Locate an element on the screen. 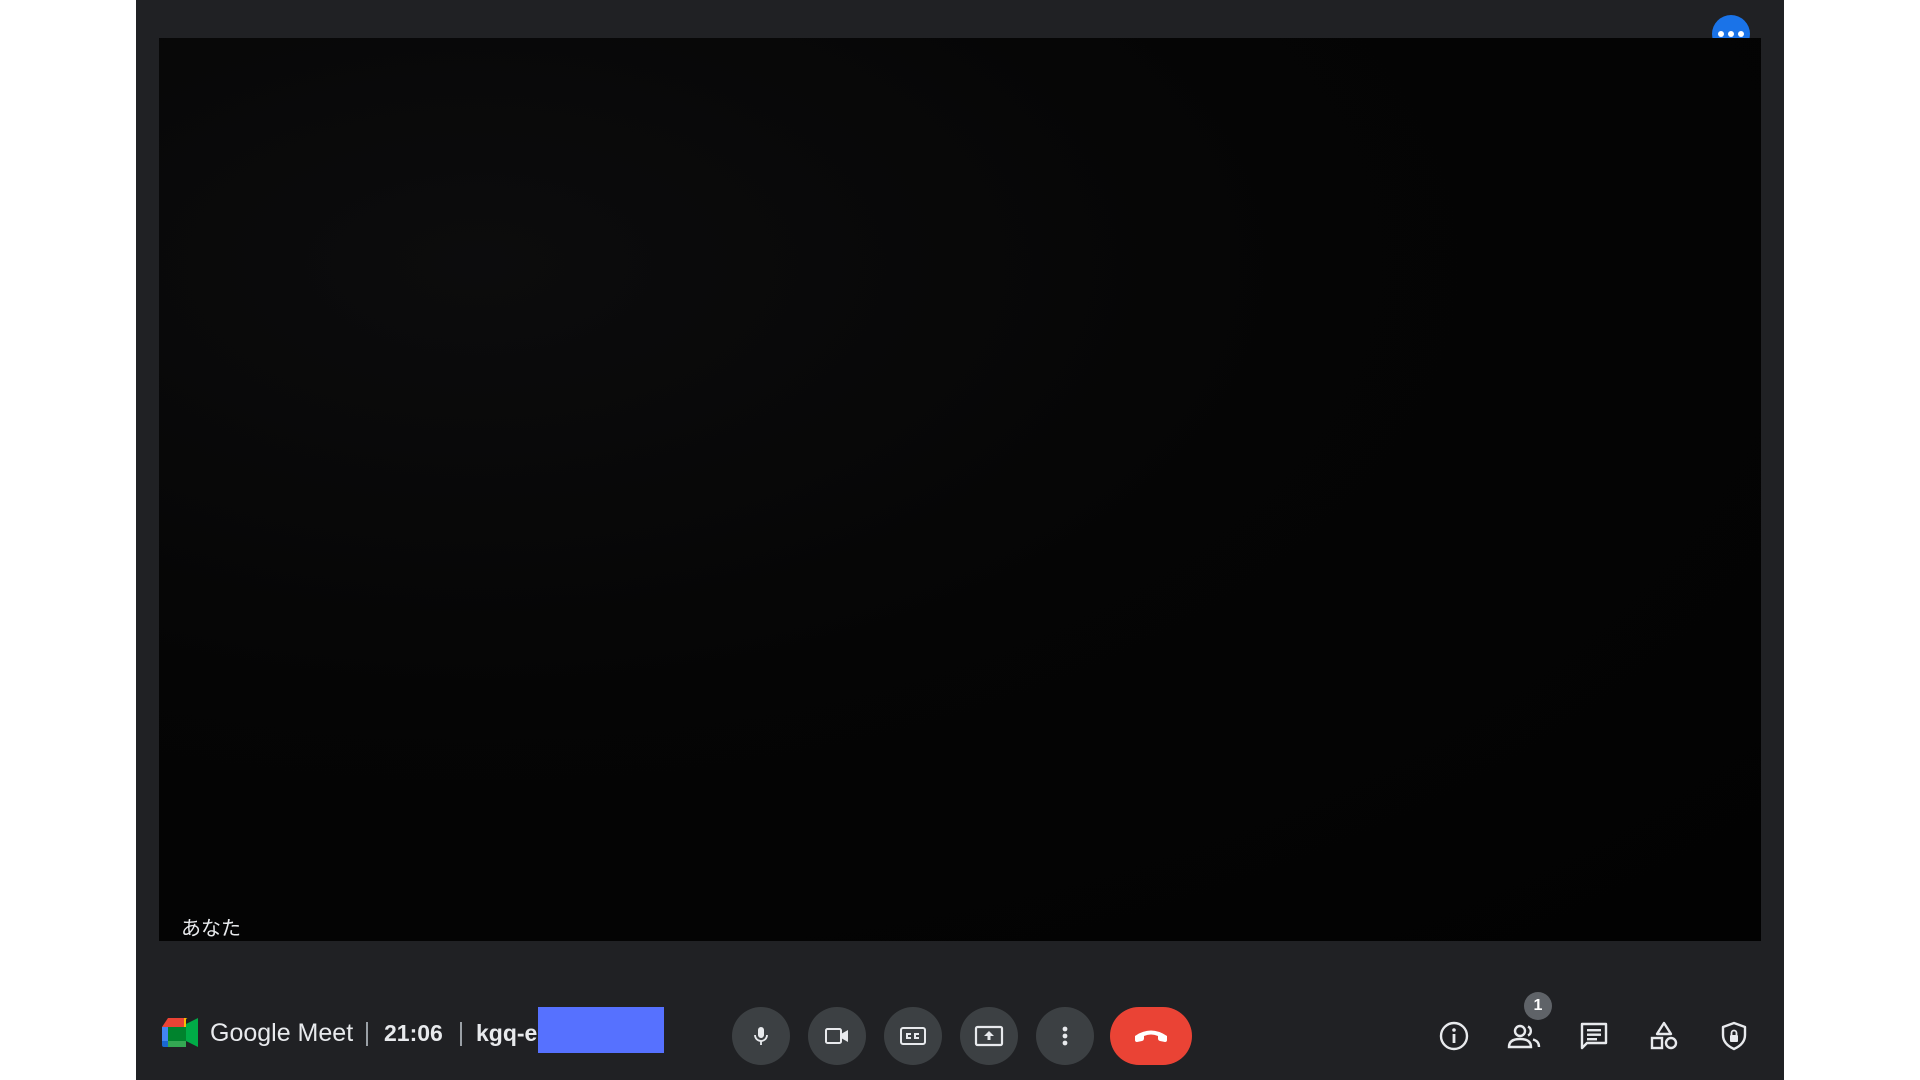 Image resolution: width=1920 pixels, height=1080 pixels. shield-lock-icon is located at coordinates (1734, 1036).